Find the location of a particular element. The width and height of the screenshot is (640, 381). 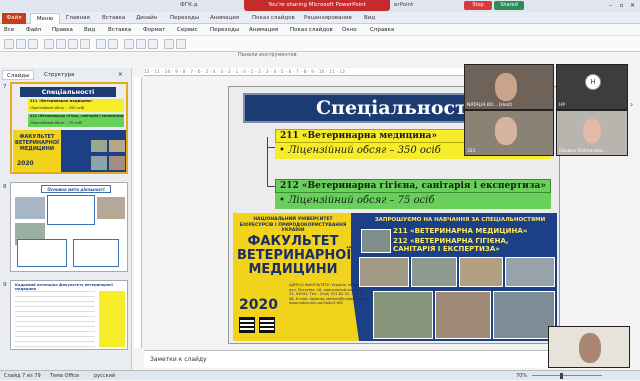

tab-outline: Структура is located at coordinates (59, 75).